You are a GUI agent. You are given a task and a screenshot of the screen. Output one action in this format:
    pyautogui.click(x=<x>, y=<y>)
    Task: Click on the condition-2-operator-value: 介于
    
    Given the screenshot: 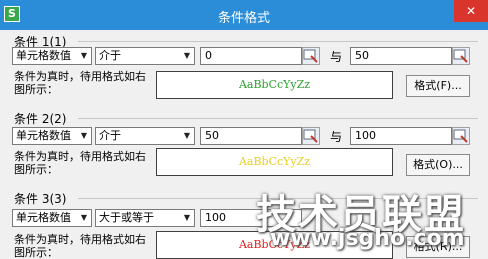 What is the action you would take?
    pyautogui.click(x=110, y=135)
    